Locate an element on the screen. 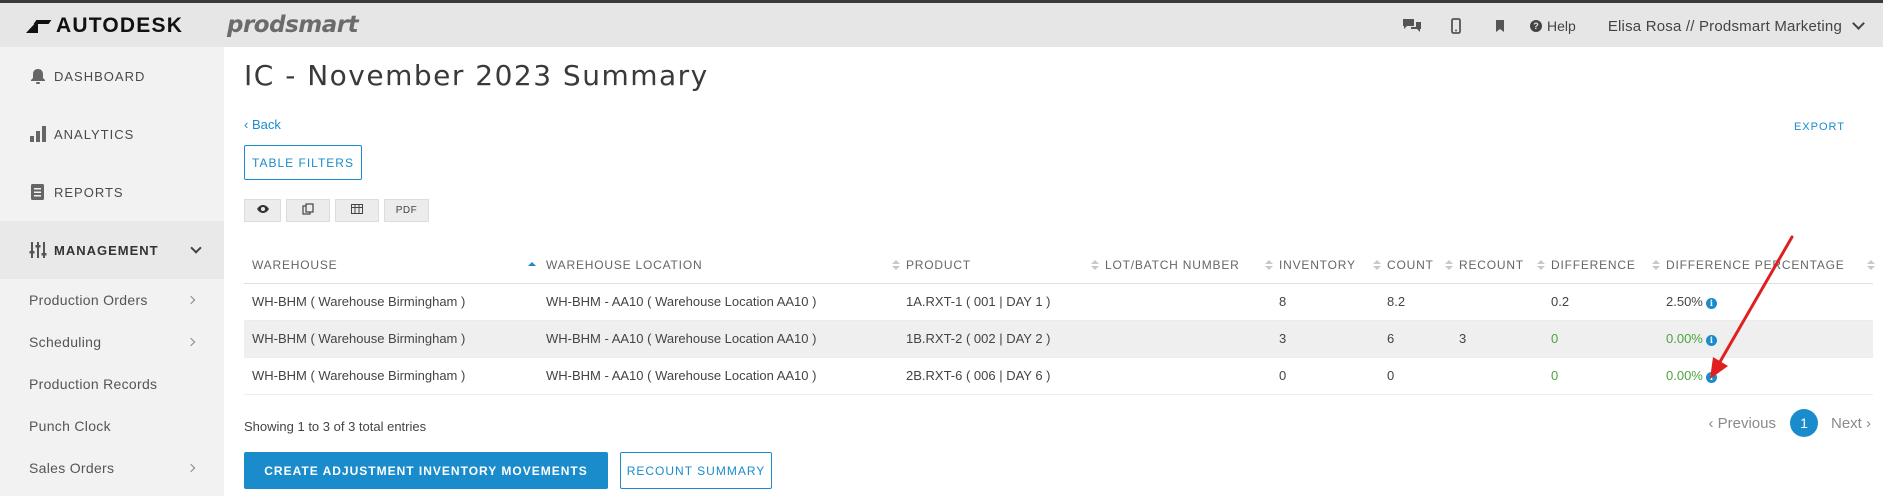  user-label: Elisa Rosa // Prodsmart Marketing is located at coordinates (1724, 26).